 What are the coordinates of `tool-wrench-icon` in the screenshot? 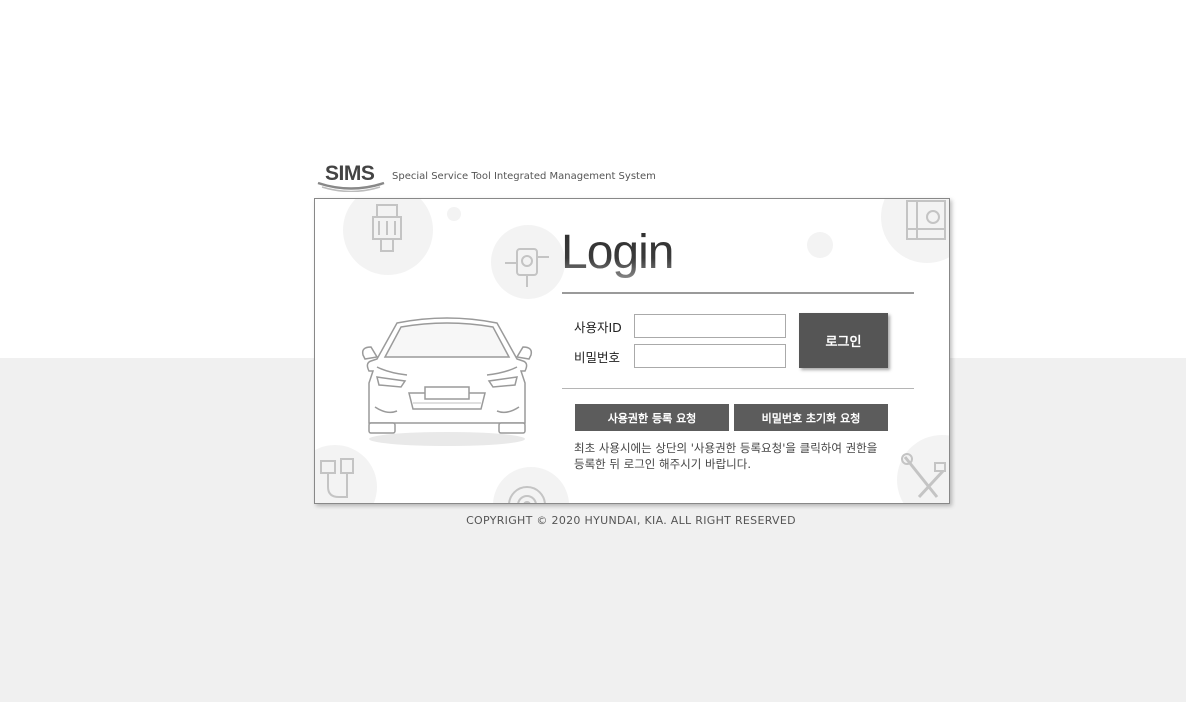 It's located at (923, 476).